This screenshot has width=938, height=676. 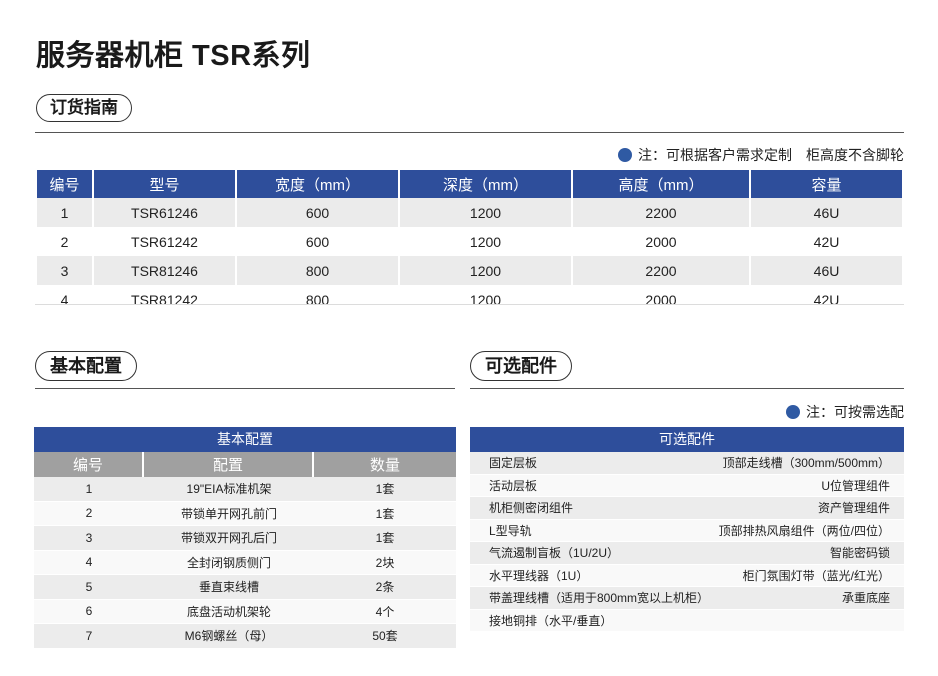 I want to click on cell-config: 19"EIA标准机架, so click(x=229, y=489).